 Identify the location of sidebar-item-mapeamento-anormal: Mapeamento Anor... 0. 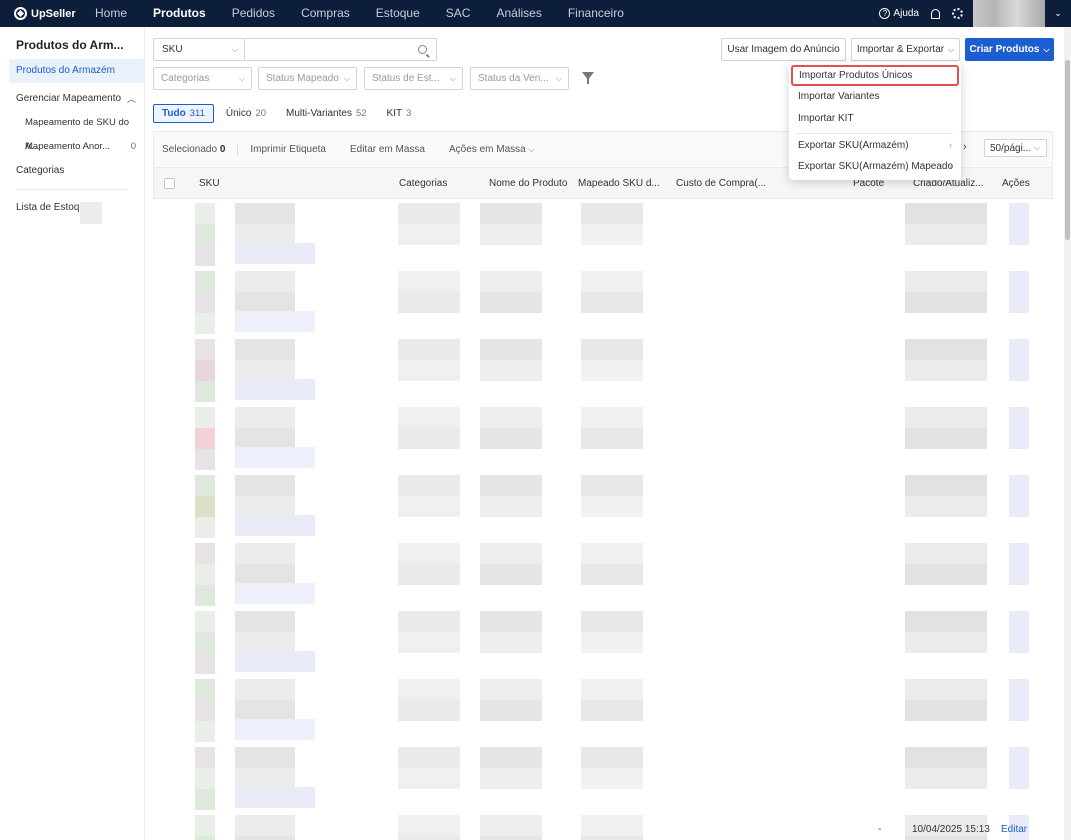
(72, 147).